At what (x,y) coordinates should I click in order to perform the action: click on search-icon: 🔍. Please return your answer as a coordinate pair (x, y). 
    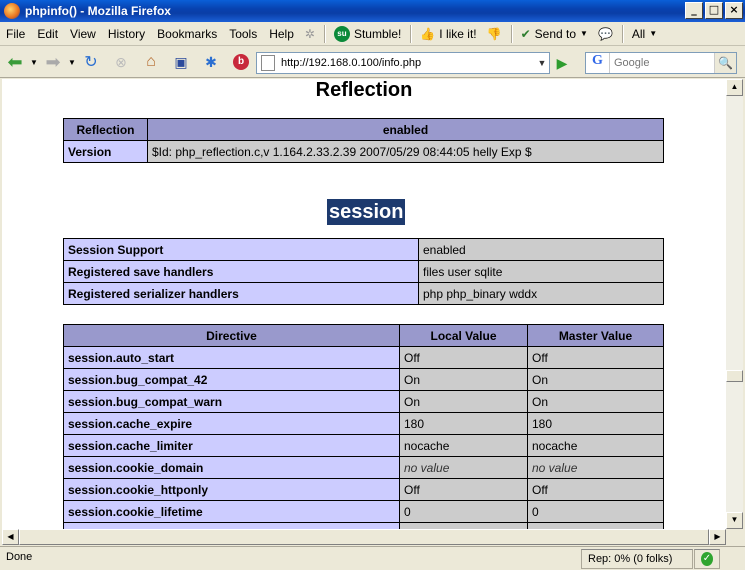
    Looking at the image, I should click on (725, 63).